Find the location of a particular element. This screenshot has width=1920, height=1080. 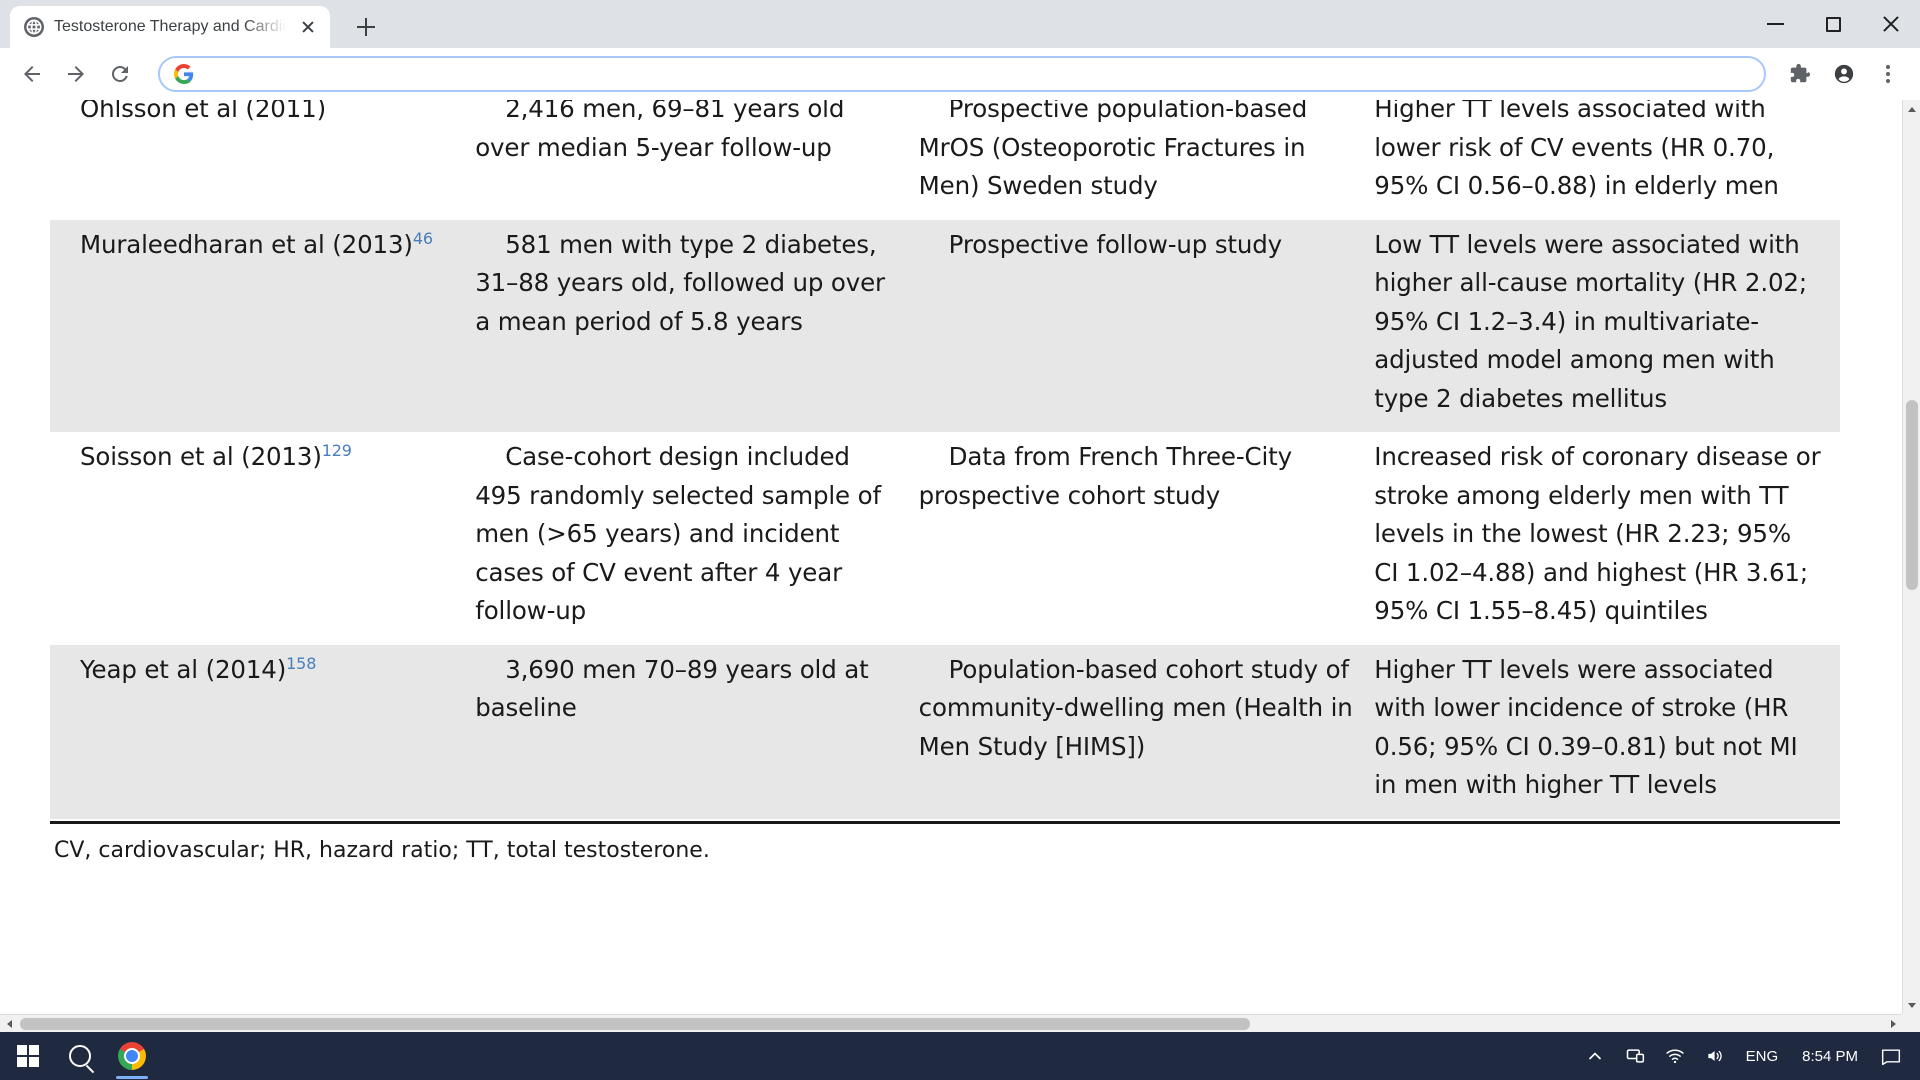

study-name: Soisson et al (2013) is located at coordinates (201, 456).